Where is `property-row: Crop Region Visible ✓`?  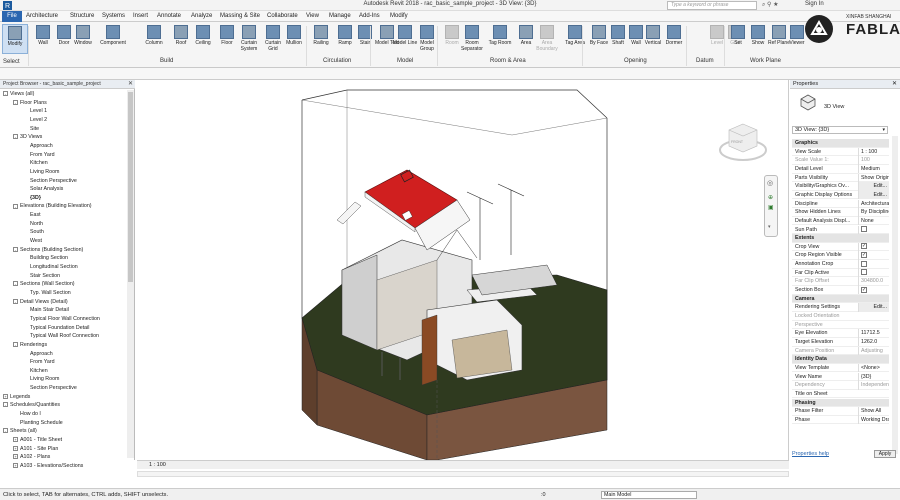 property-row: Crop Region Visible ✓ is located at coordinates (840, 256).